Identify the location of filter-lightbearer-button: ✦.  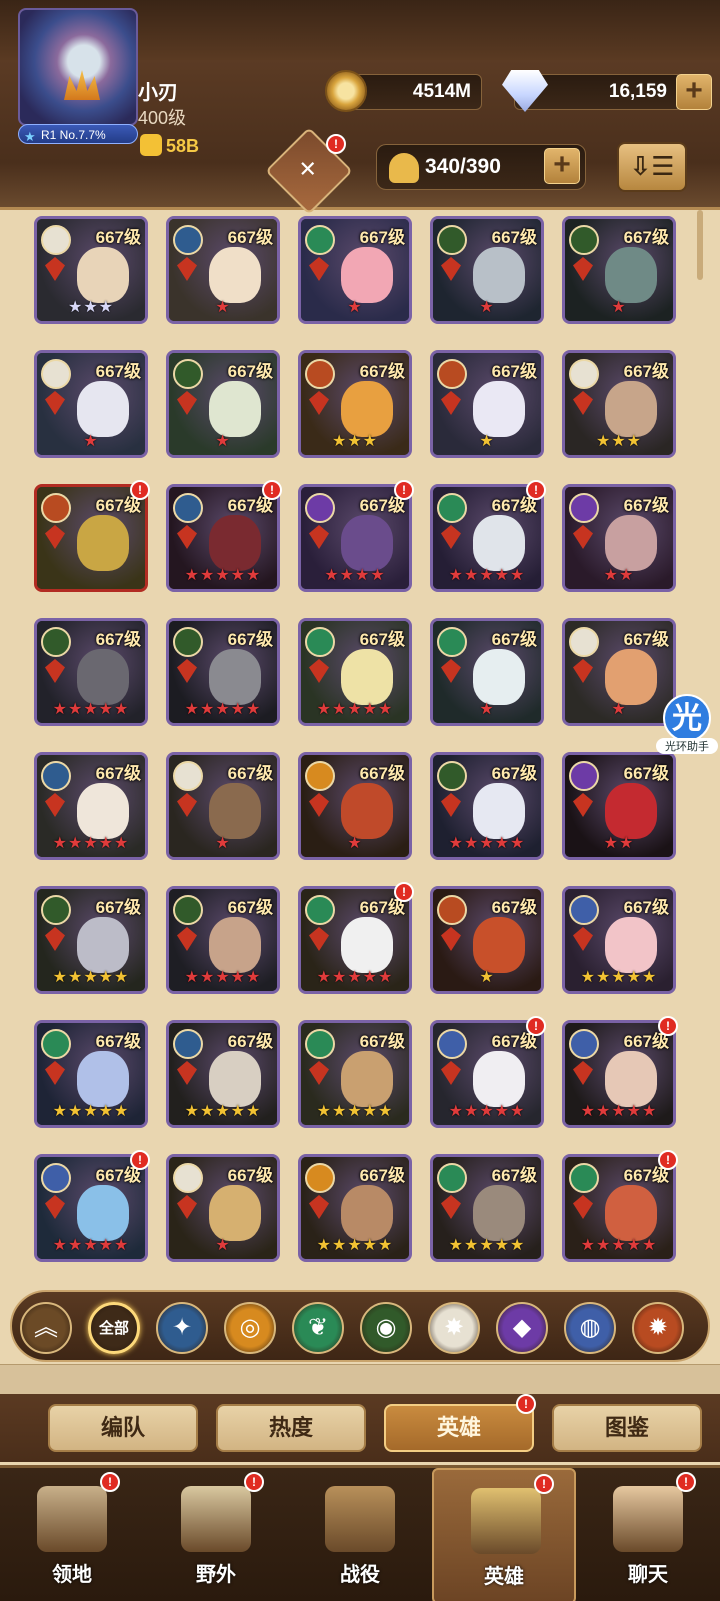
(182, 1328).